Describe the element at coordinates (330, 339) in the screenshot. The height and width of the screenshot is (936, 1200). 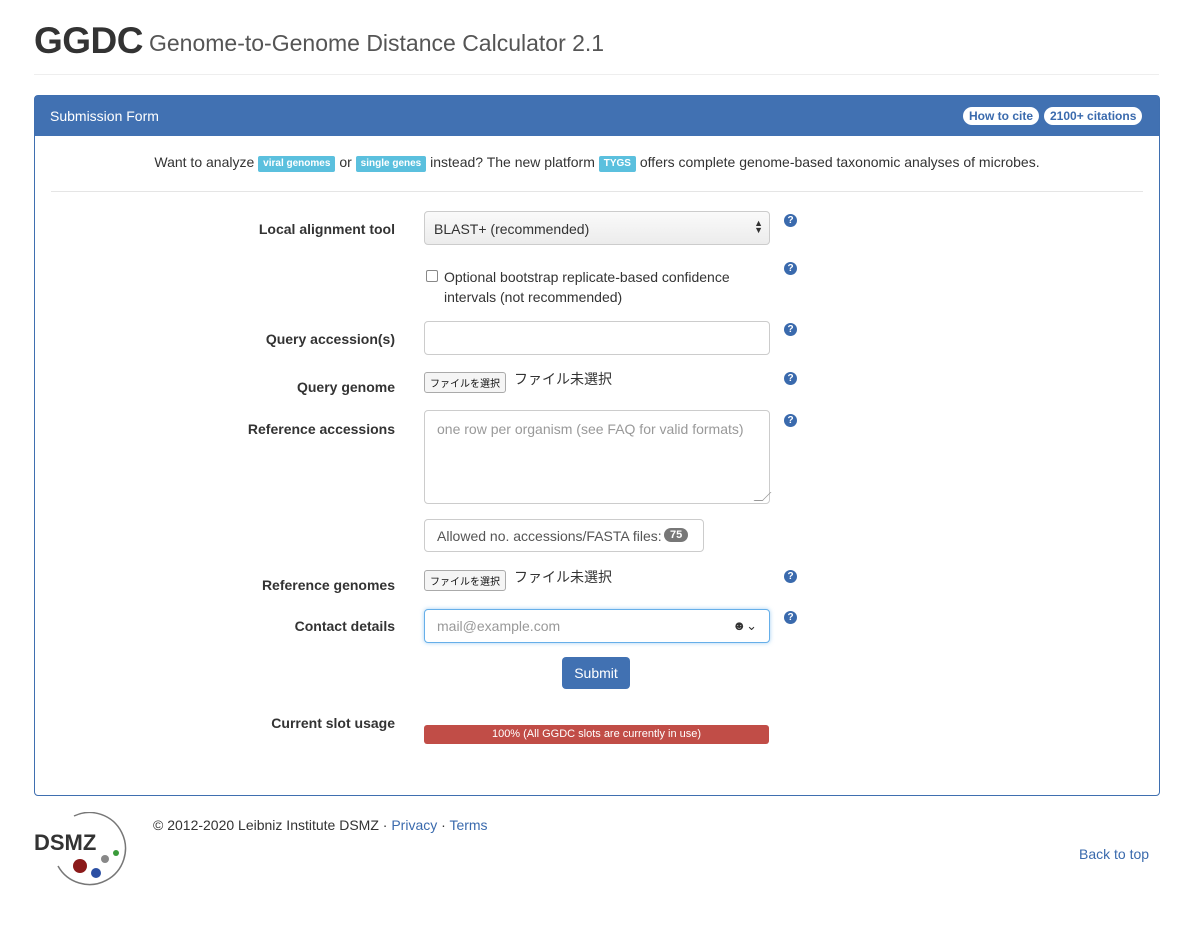
I see `query-accessions-label: Query accession(s)` at that location.